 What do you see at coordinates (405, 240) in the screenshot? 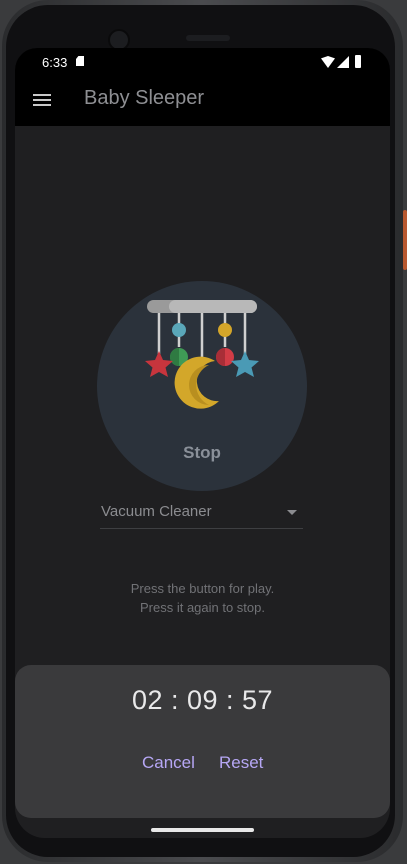
I see `power-button` at bounding box center [405, 240].